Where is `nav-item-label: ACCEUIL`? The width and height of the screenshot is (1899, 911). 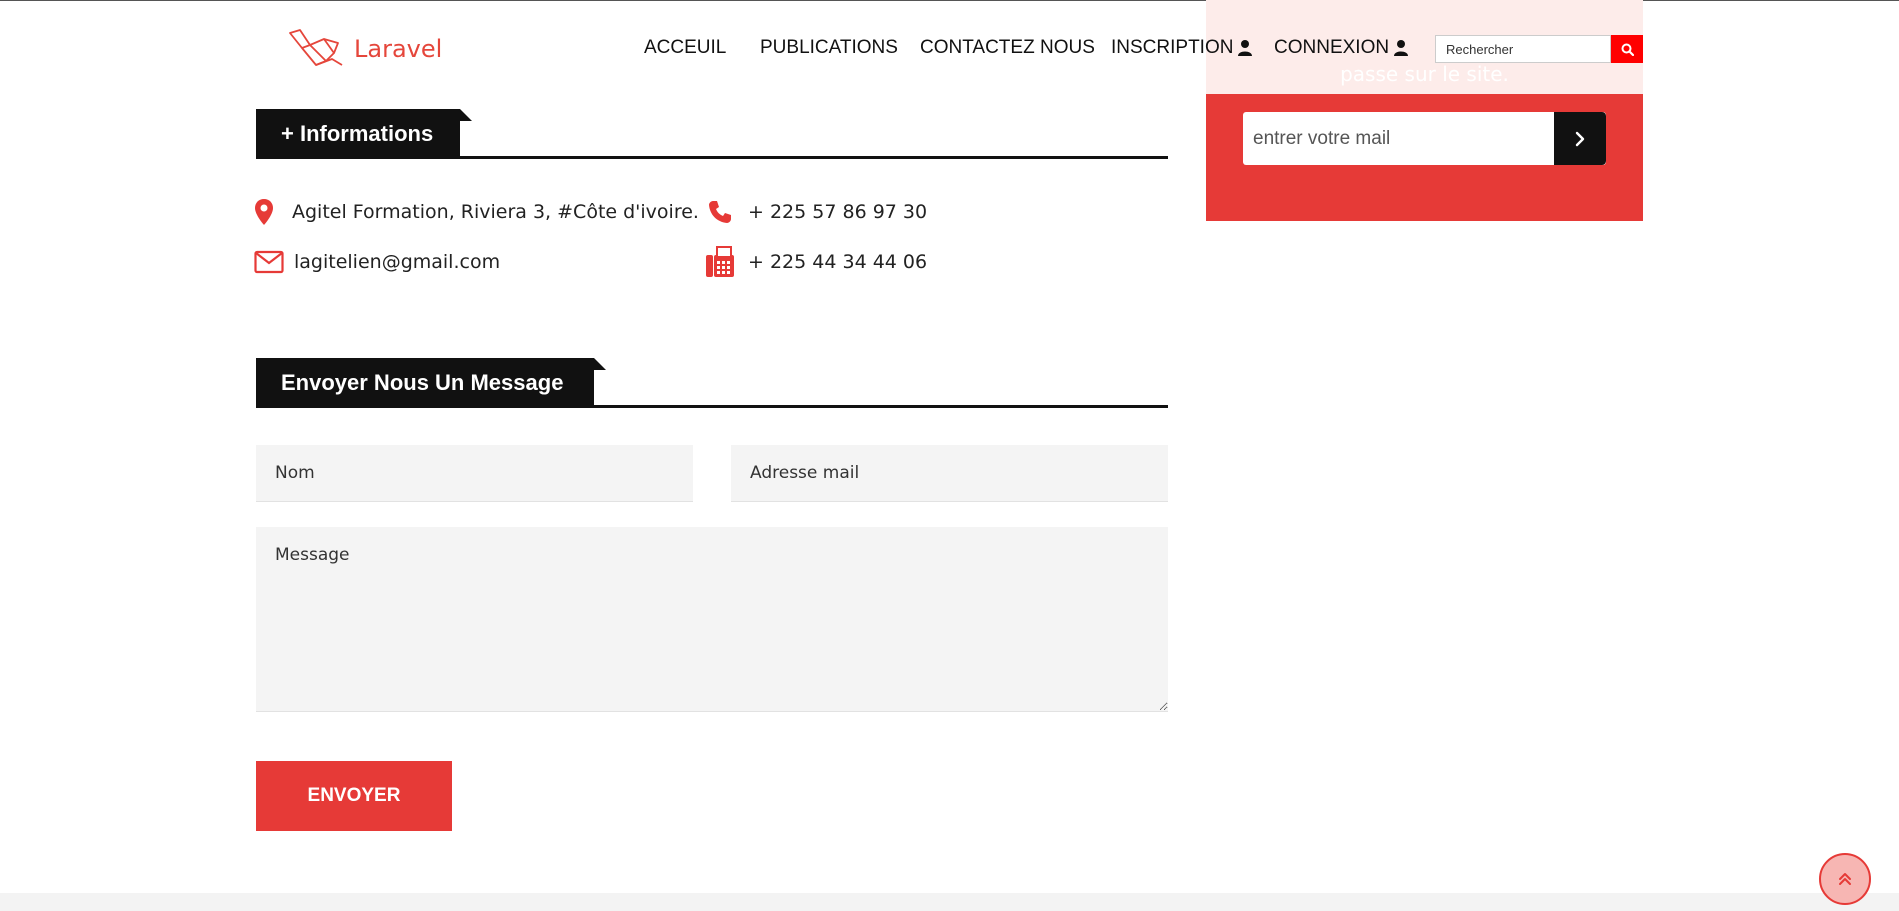
nav-item-label: ACCEUIL is located at coordinates (685, 47).